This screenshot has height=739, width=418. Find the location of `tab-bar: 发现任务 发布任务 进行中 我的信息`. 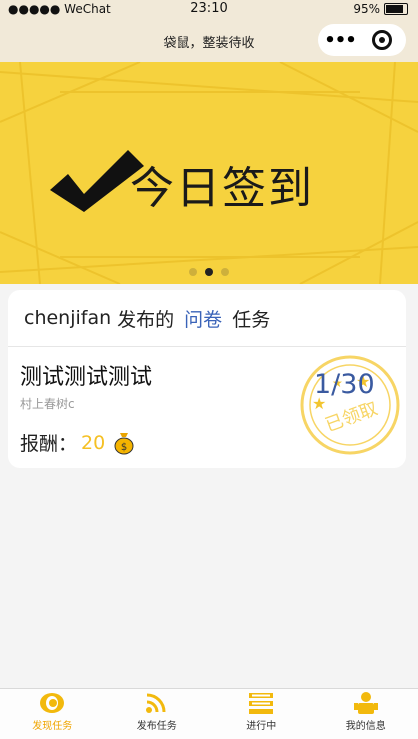

tab-bar: 发现任务 发布任务 进行中 我的信息 is located at coordinates (209, 713).